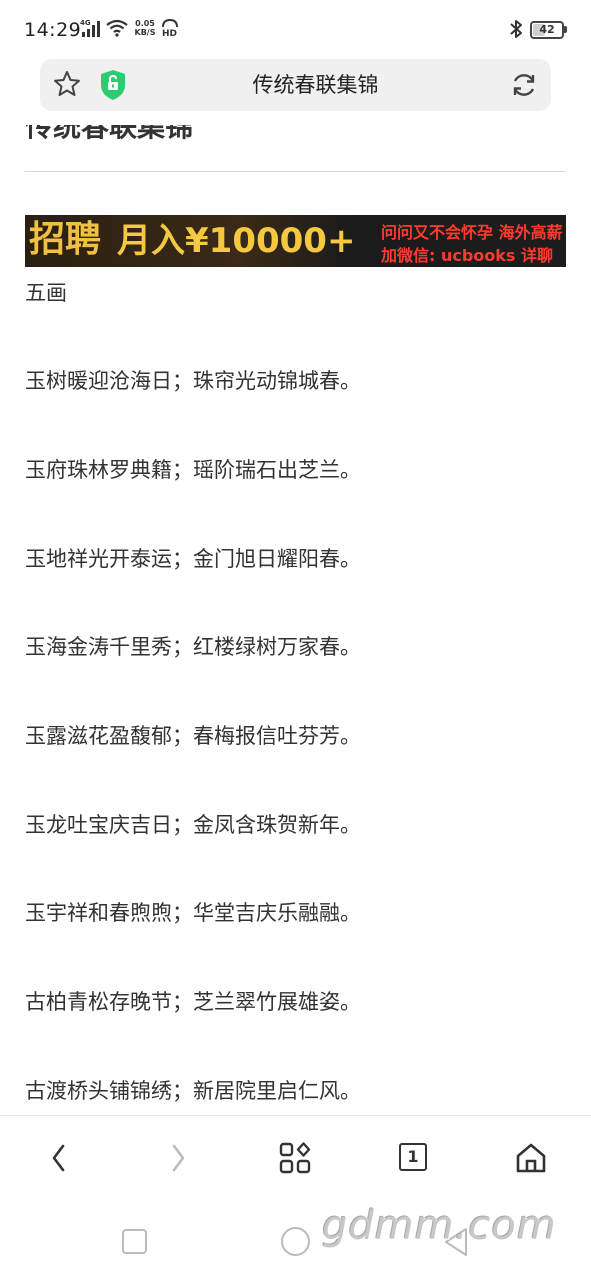 The image size is (591, 1280). What do you see at coordinates (565, 29) in the screenshot?
I see `battery-tip` at bounding box center [565, 29].